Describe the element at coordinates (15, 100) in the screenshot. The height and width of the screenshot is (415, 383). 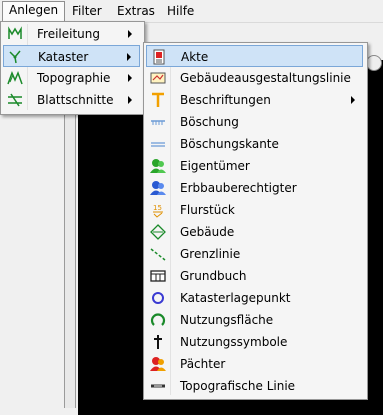
I see `blattschnitte-icon` at that location.